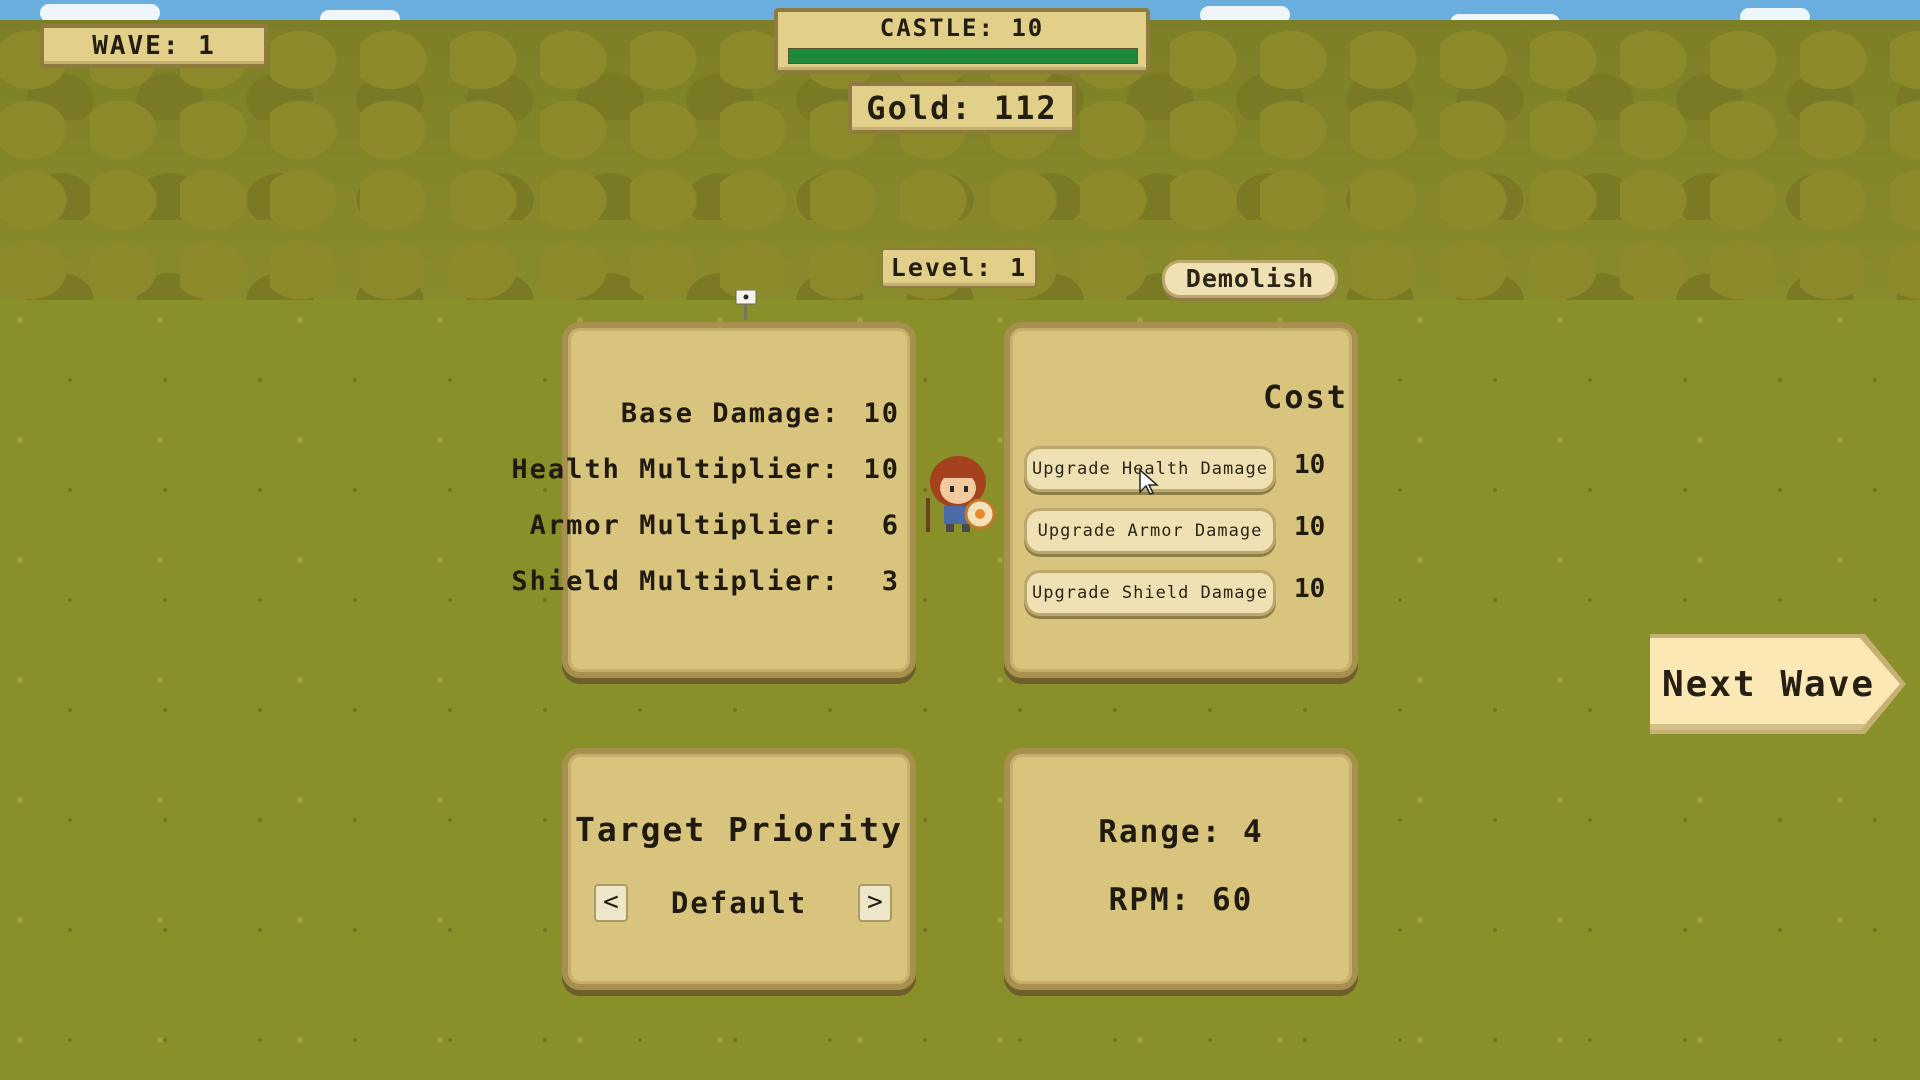 The width and height of the screenshot is (1920, 1080). What do you see at coordinates (684, 525) in the screenshot?
I see `stat-label: Armor Multiplier:` at bounding box center [684, 525].